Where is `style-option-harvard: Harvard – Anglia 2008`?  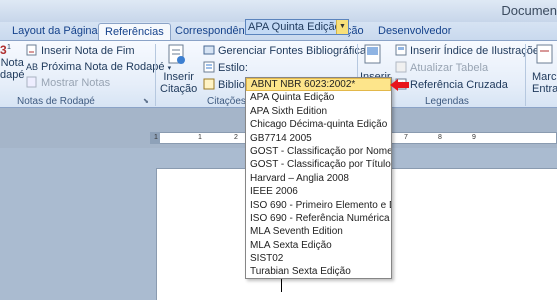
style-option-harvard: Harvard – Anglia 2008 is located at coordinates (318, 178).